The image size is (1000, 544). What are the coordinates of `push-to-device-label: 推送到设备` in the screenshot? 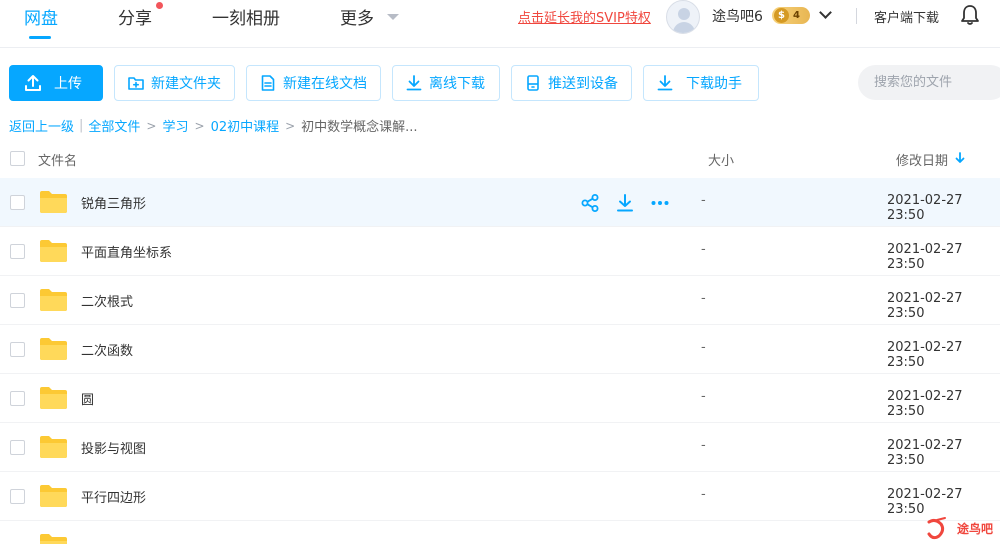 It's located at (583, 84).